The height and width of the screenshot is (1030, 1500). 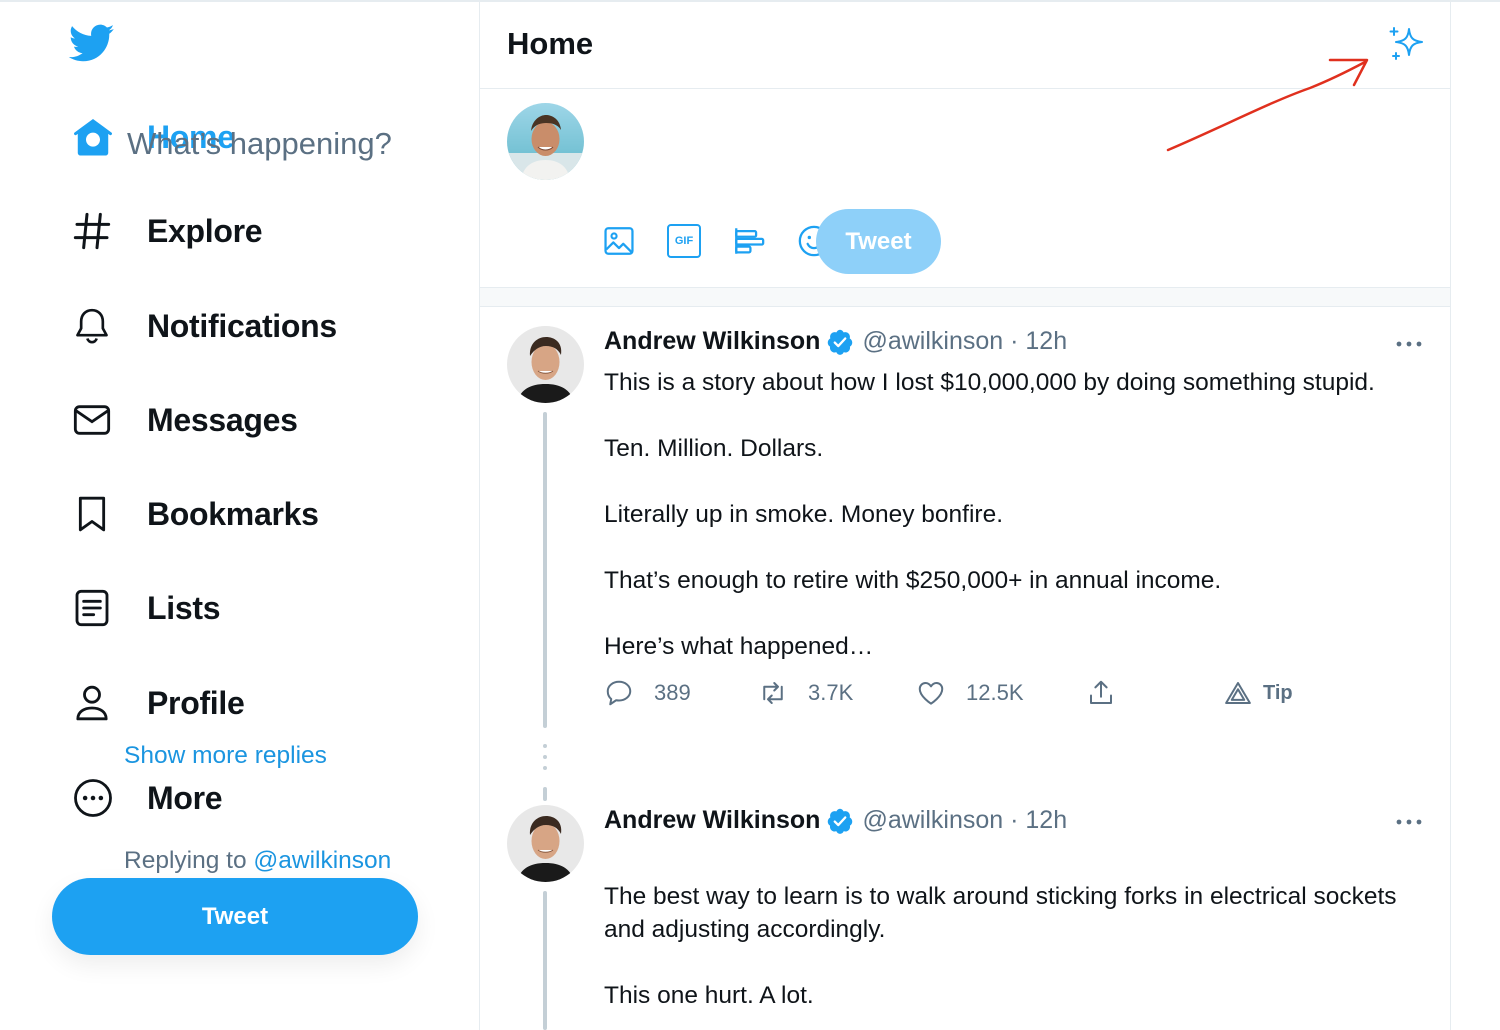 What do you see at coordinates (1406, 44) in the screenshot?
I see `sparkle-icon` at bounding box center [1406, 44].